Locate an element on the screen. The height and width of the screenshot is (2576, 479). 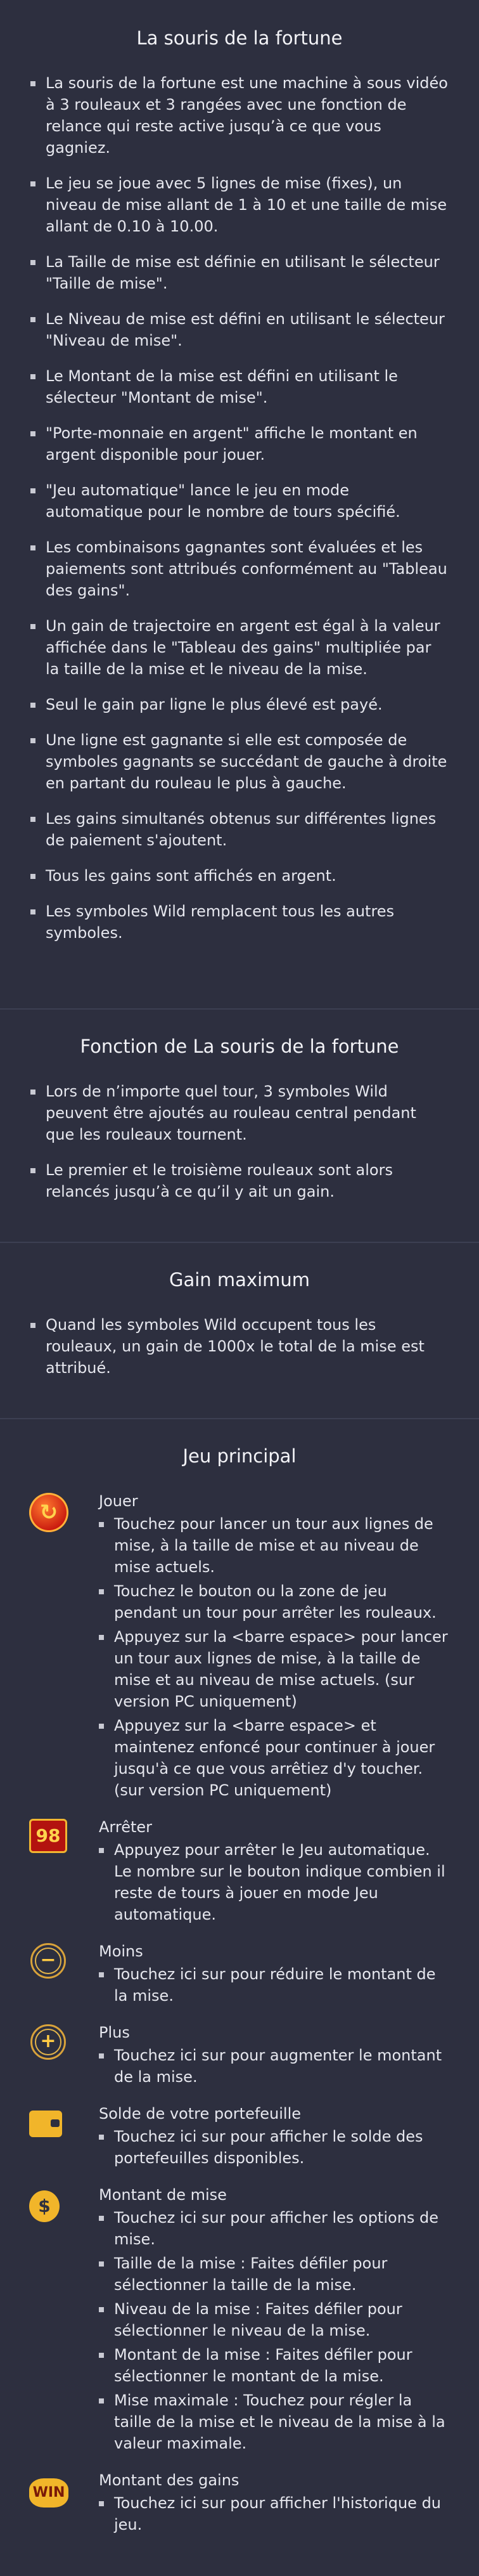
control-name: Montant des gains is located at coordinates (170, 2480).